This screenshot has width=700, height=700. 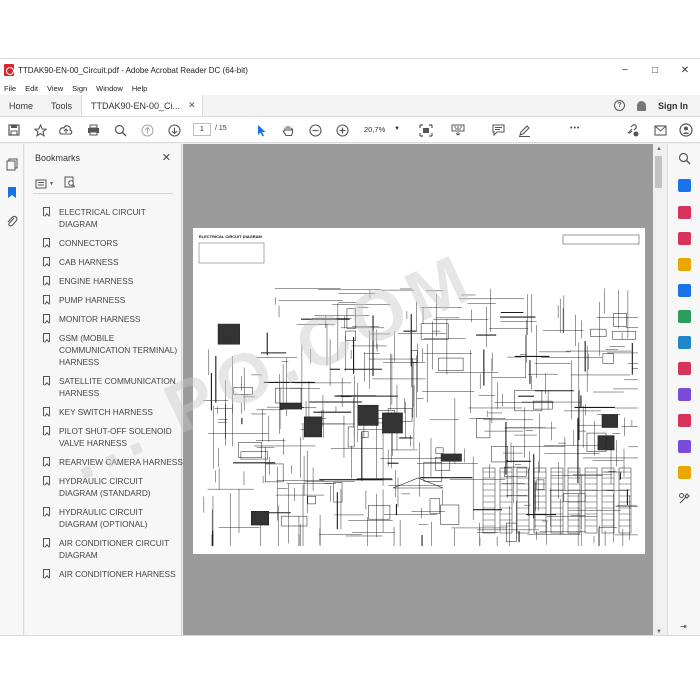 I want to click on bookmark-label: CAB HARNESS, so click(x=89, y=262).